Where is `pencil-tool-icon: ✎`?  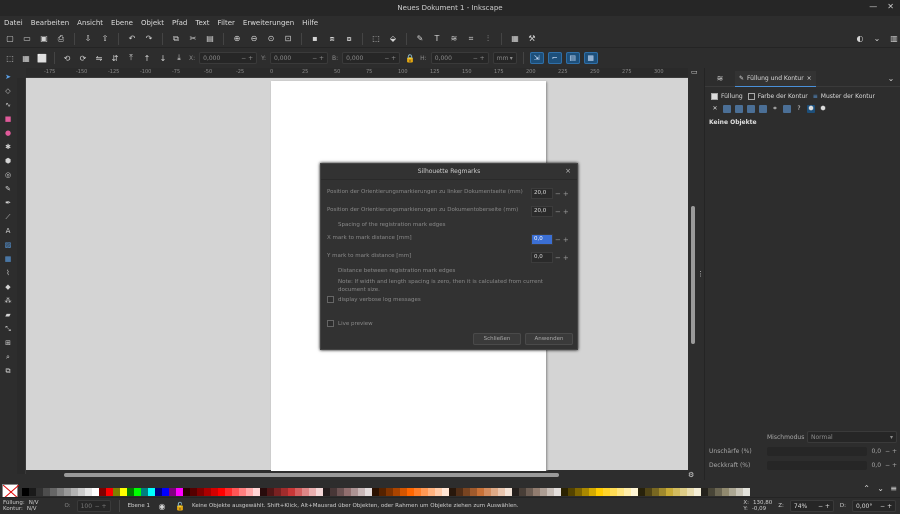
pencil-tool-icon: ✎ is located at coordinates (8, 189).